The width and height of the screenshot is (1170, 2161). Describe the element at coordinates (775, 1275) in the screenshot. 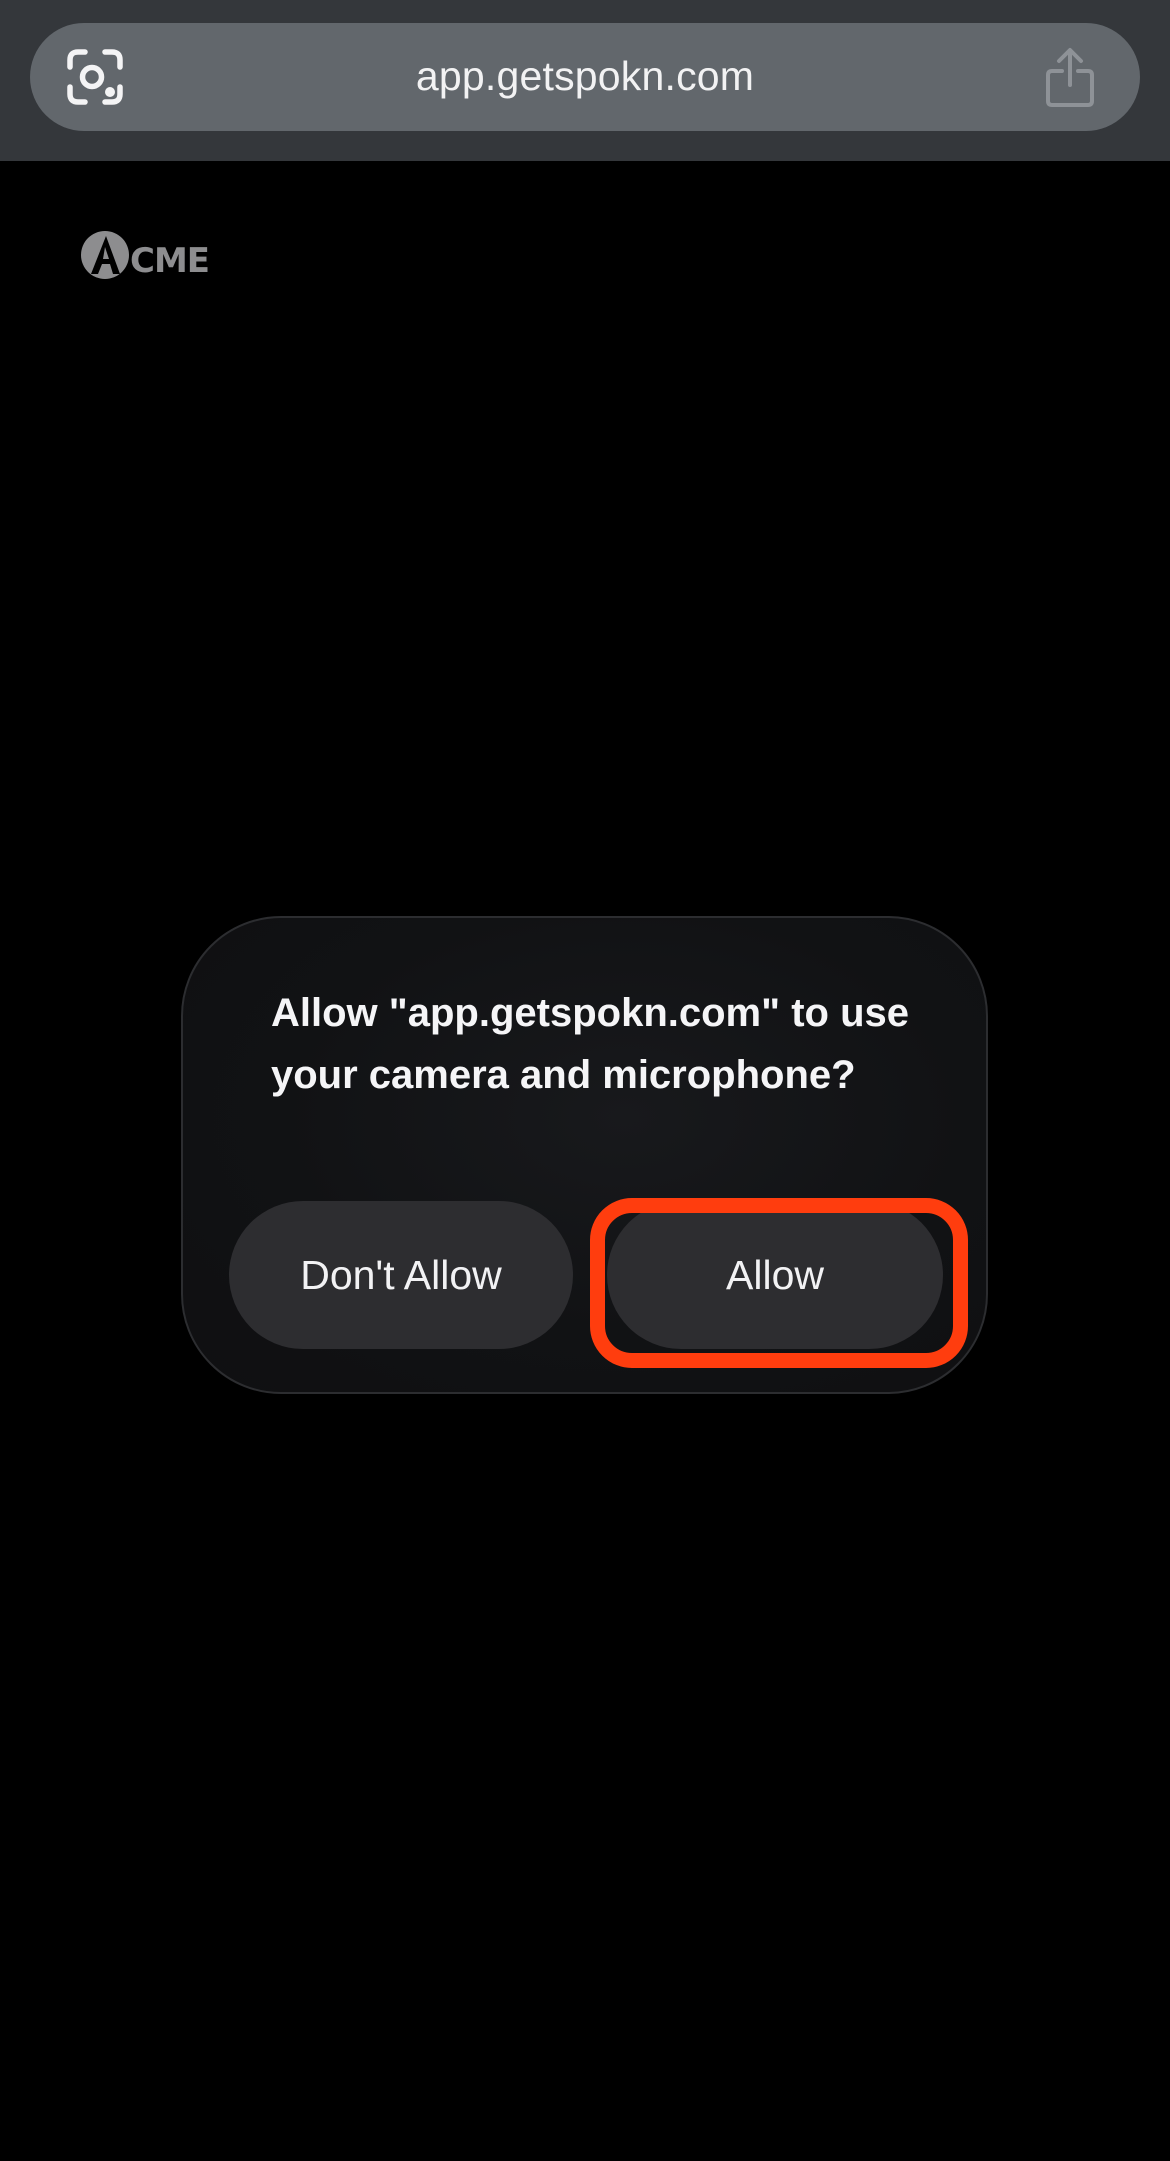

I see `allow-button: Allow` at that location.